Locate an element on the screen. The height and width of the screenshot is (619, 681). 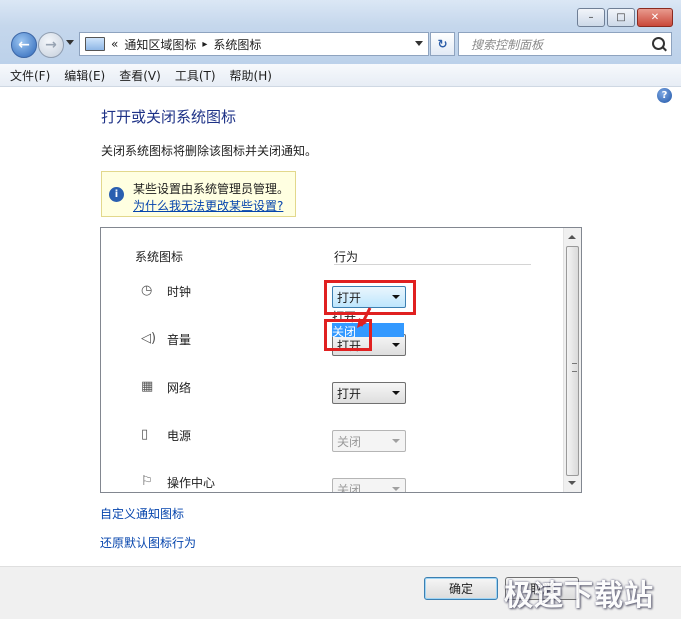
column-header-icons: 系统图标 is located at coordinates (159, 257).